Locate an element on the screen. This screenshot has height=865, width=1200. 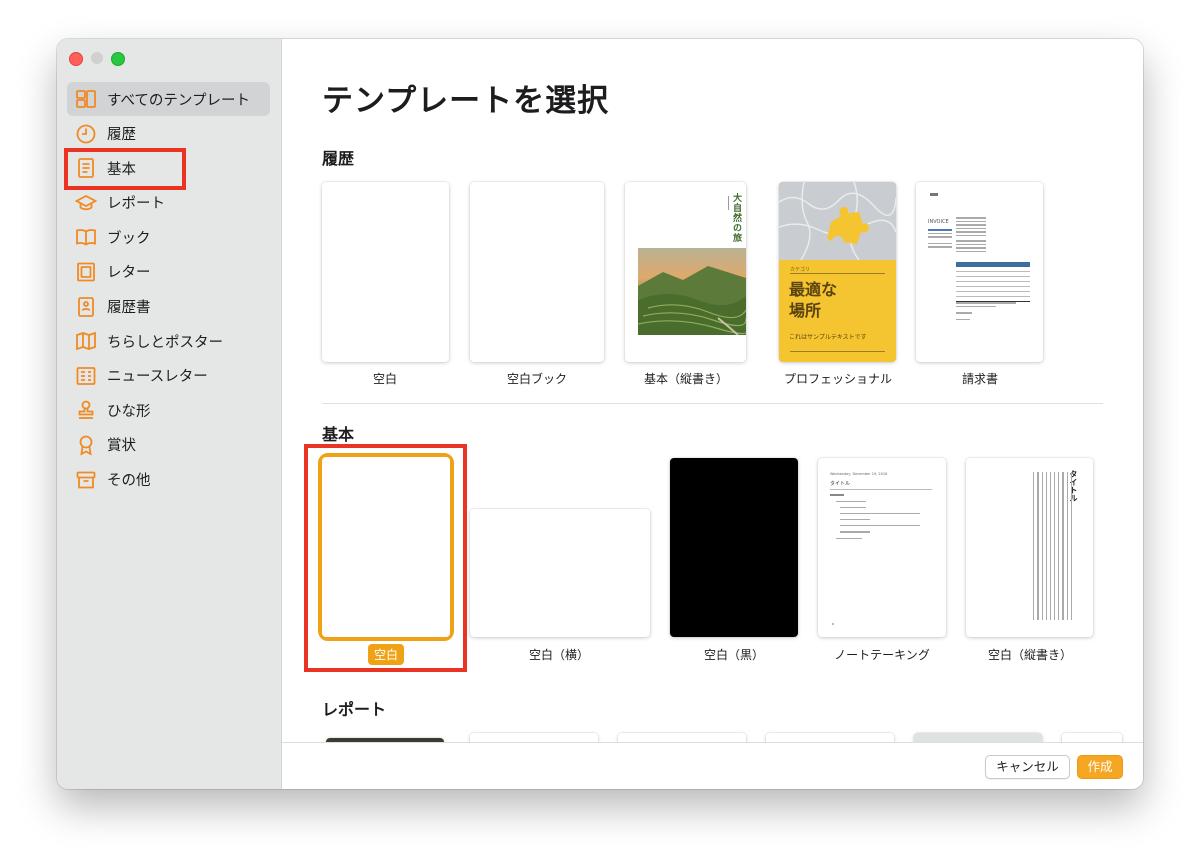
note-heading: タイトル is located at coordinates (840, 484).